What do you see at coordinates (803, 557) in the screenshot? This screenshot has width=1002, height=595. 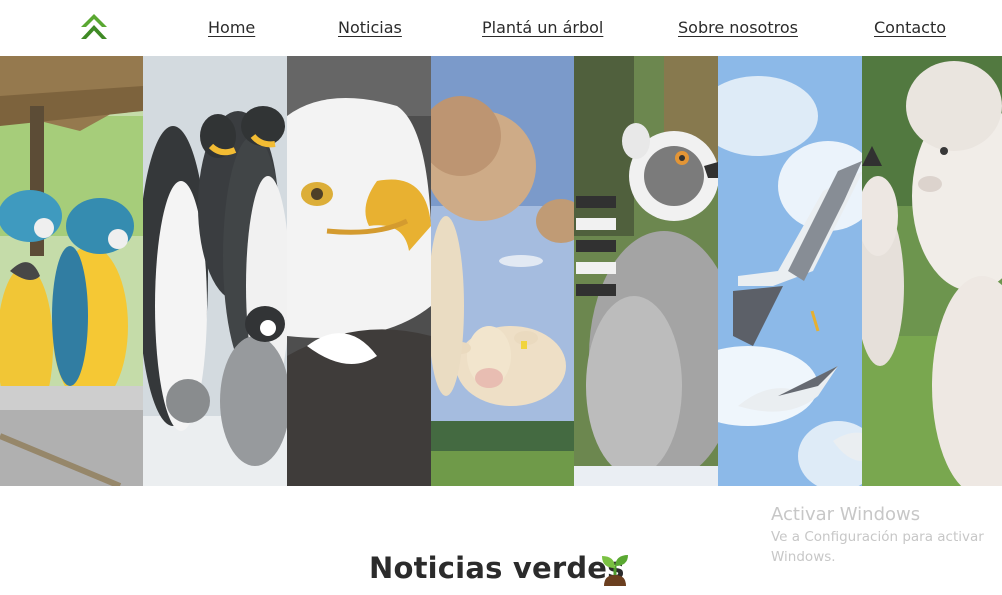 I see `windows-activation-line-2: Windows.` at bounding box center [803, 557].